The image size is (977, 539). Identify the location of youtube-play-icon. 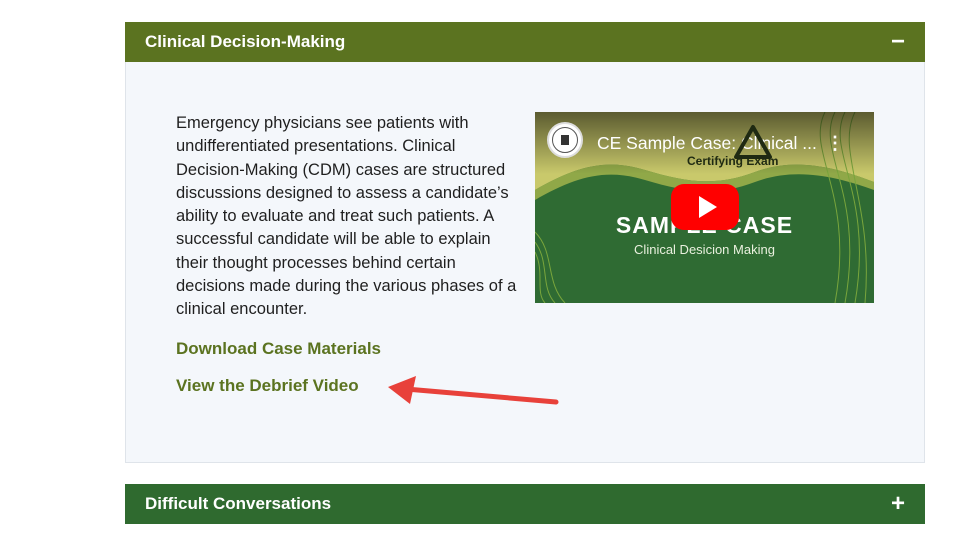
(705, 207).